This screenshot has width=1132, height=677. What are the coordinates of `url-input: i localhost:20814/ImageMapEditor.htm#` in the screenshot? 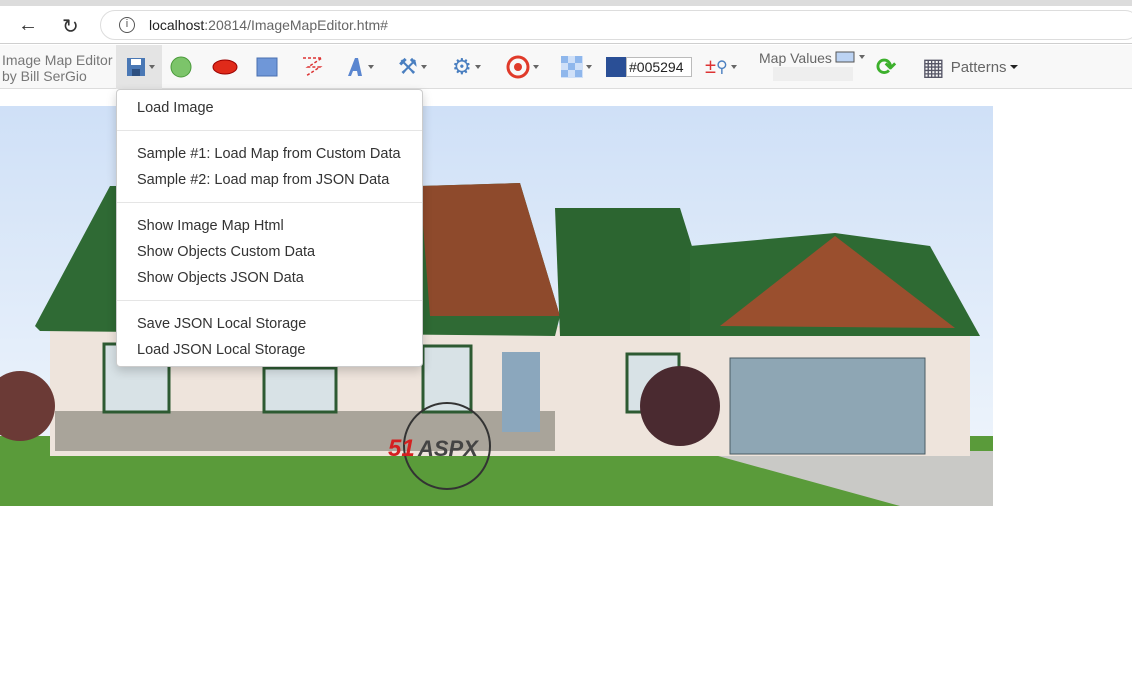 It's located at (616, 25).